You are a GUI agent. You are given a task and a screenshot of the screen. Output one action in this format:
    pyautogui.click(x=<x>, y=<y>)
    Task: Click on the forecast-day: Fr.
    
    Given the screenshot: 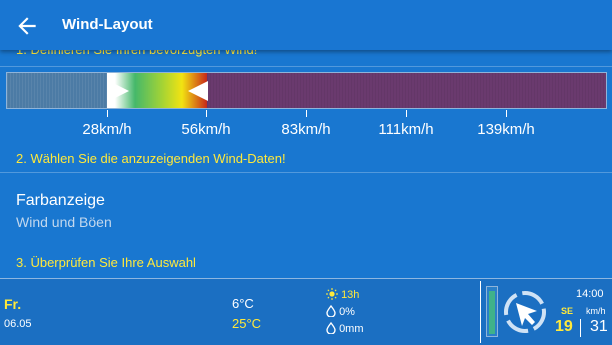 What is the action you would take?
    pyautogui.click(x=13, y=304)
    